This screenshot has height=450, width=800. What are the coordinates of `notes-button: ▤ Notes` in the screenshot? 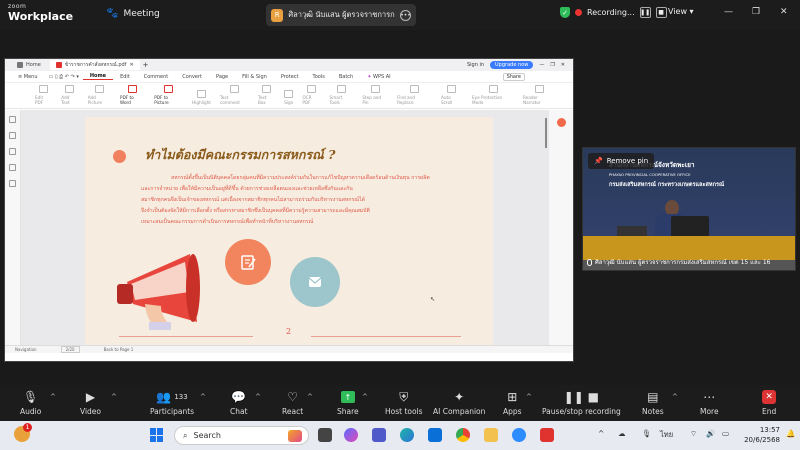 It's located at (653, 402).